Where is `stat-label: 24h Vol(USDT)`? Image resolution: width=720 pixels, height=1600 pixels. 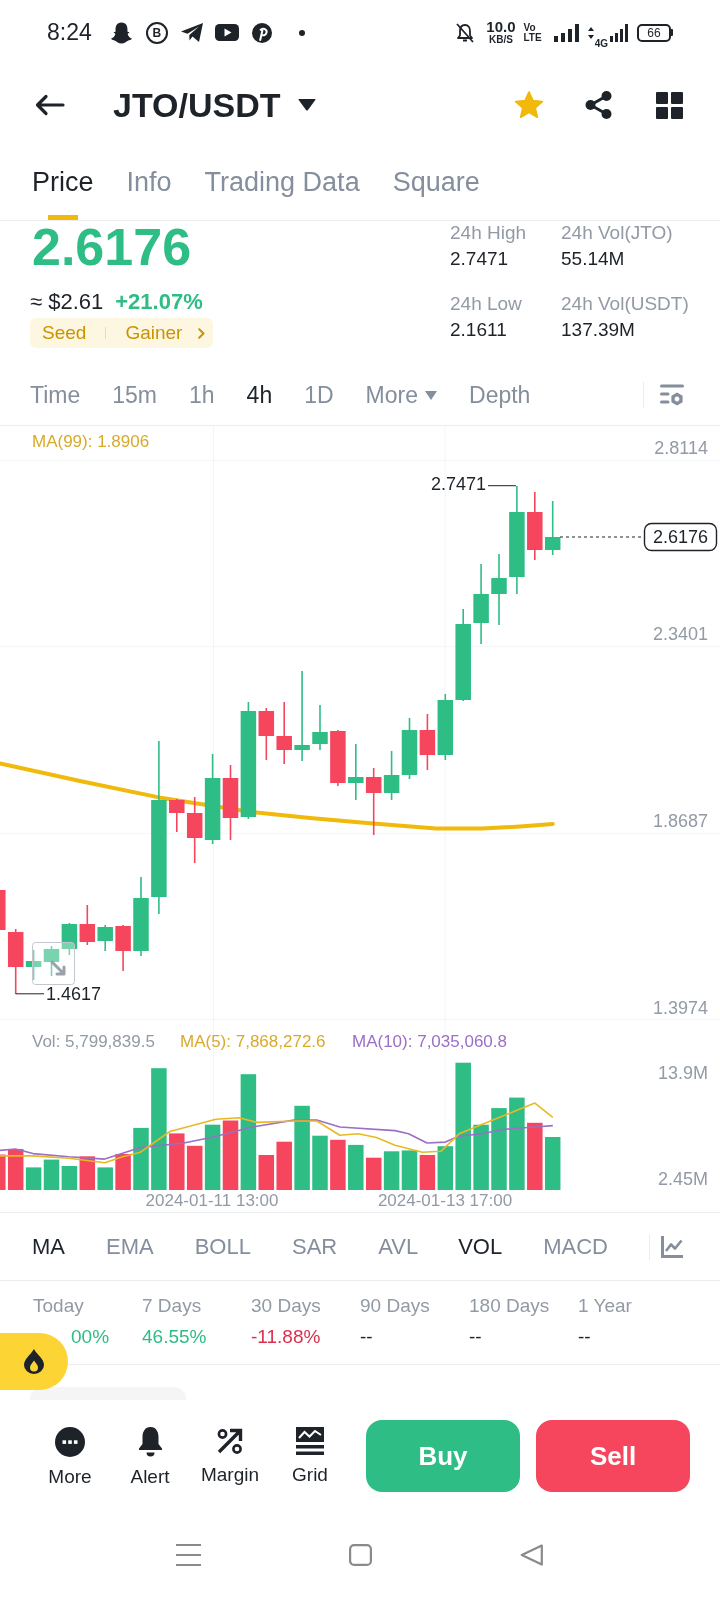 stat-label: 24h Vol(USDT) is located at coordinates (625, 304).